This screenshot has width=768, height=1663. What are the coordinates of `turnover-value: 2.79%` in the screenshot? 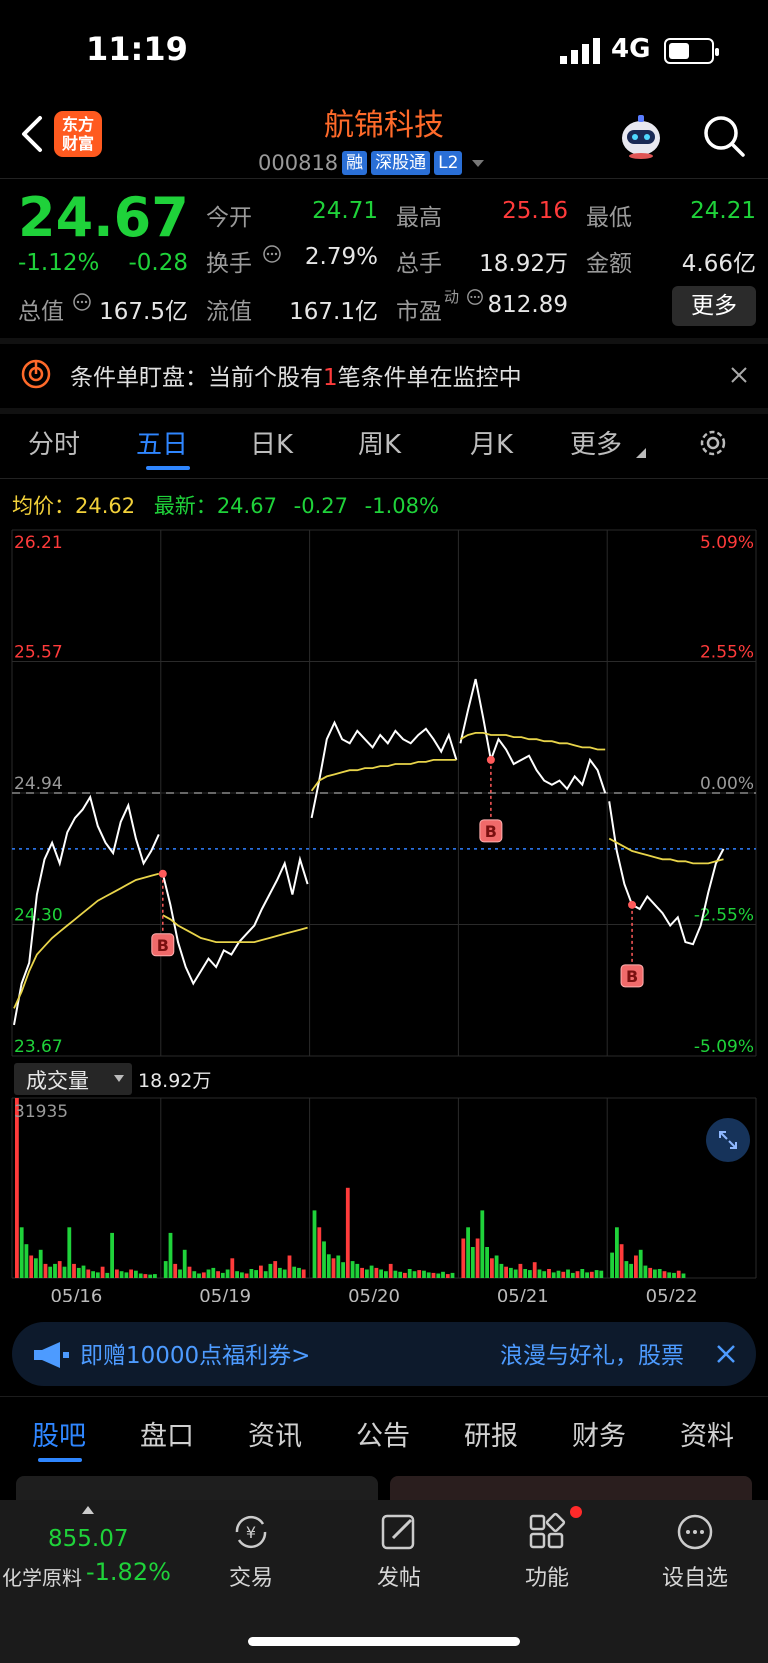 It's located at (341, 257).